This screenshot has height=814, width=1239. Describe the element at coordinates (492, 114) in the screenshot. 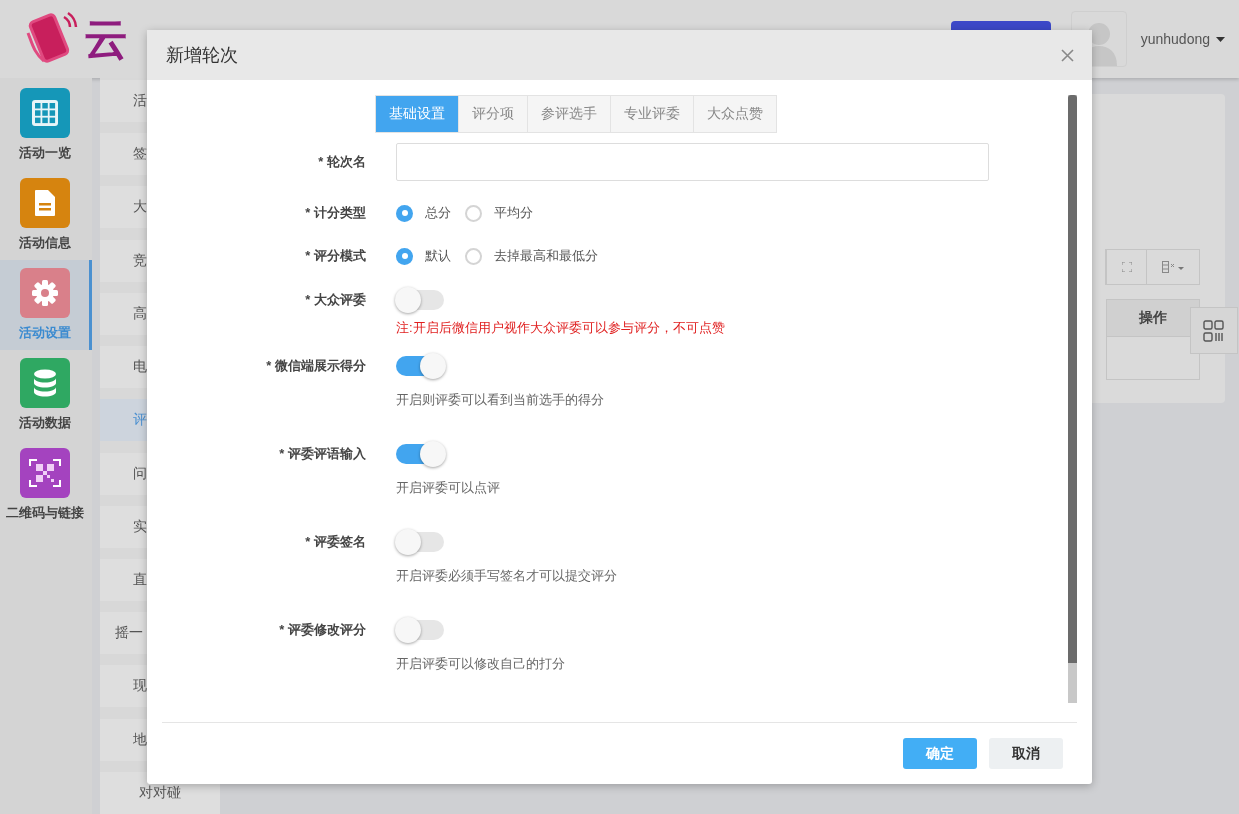

I see `tab: 评分项` at that location.